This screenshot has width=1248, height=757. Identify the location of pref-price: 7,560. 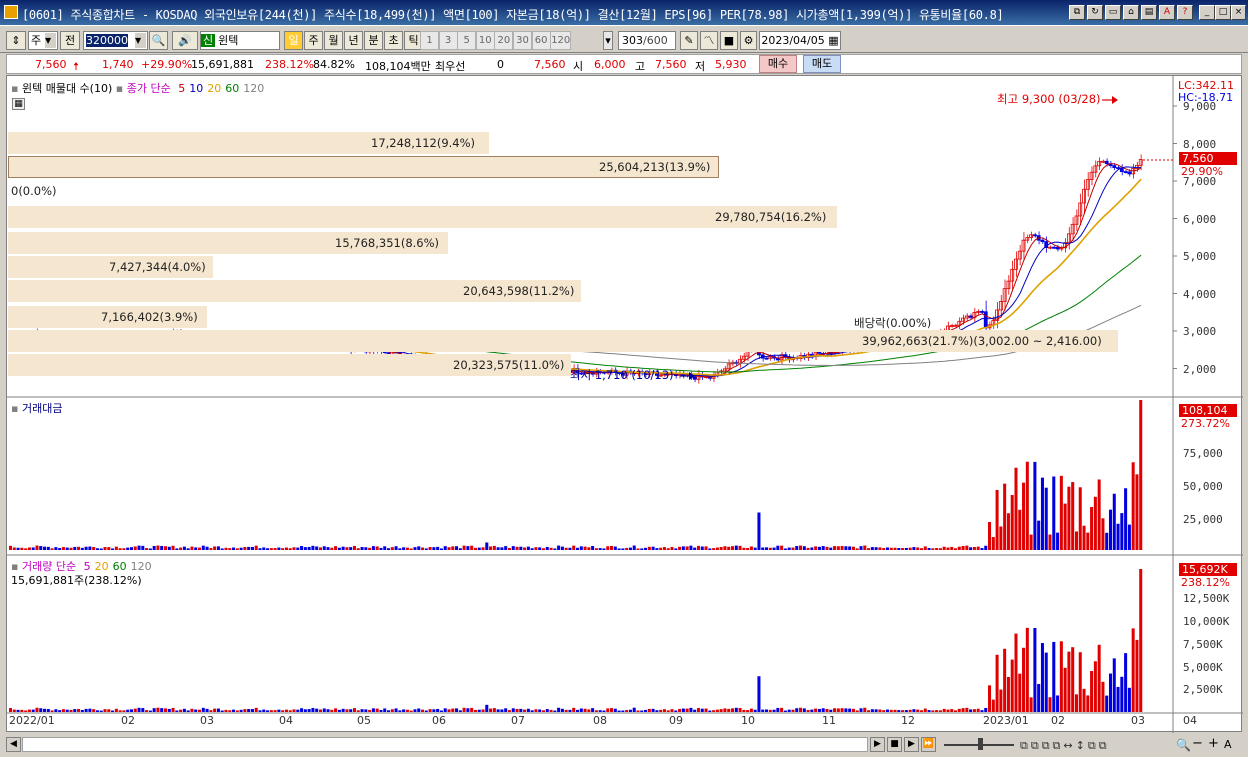
(550, 64).